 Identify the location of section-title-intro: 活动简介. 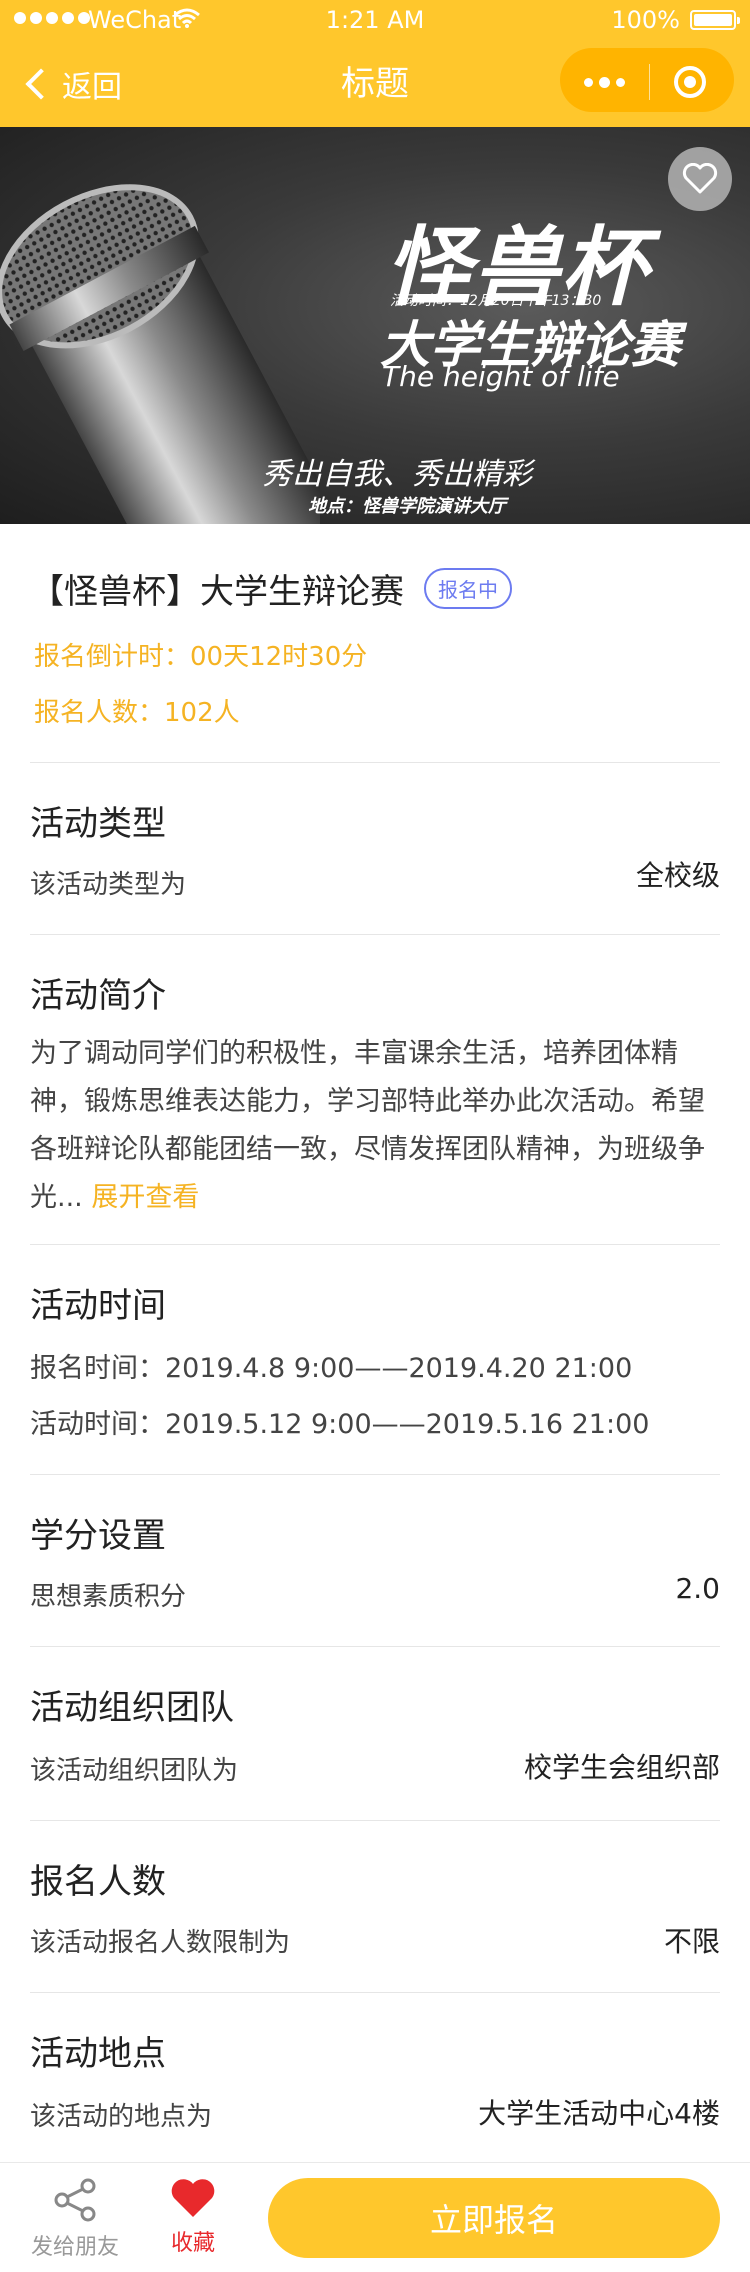
(98, 996).